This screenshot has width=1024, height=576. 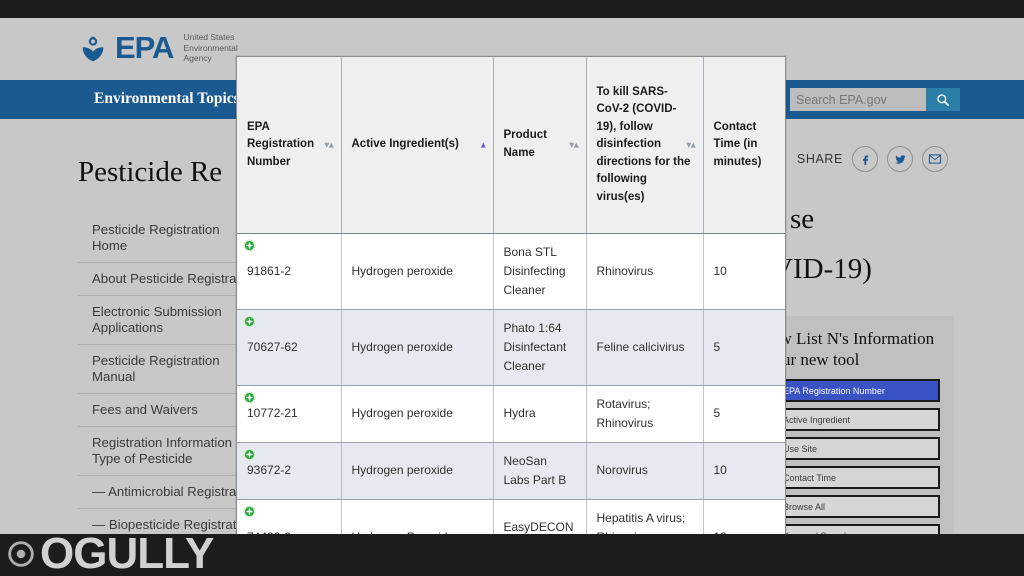 What do you see at coordinates (417, 516) in the screenshot?
I see `cell-active-ingredient: Hydrogen Peroxide` at bounding box center [417, 516].